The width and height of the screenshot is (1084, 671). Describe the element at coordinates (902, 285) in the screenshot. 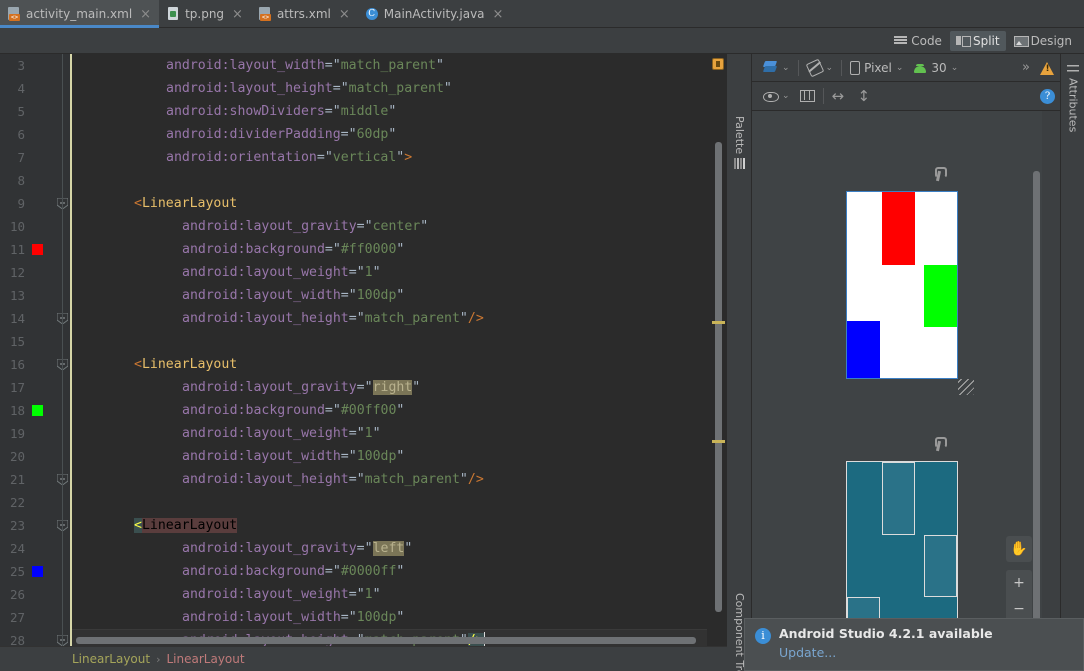

I see `rendered-device-surface` at that location.